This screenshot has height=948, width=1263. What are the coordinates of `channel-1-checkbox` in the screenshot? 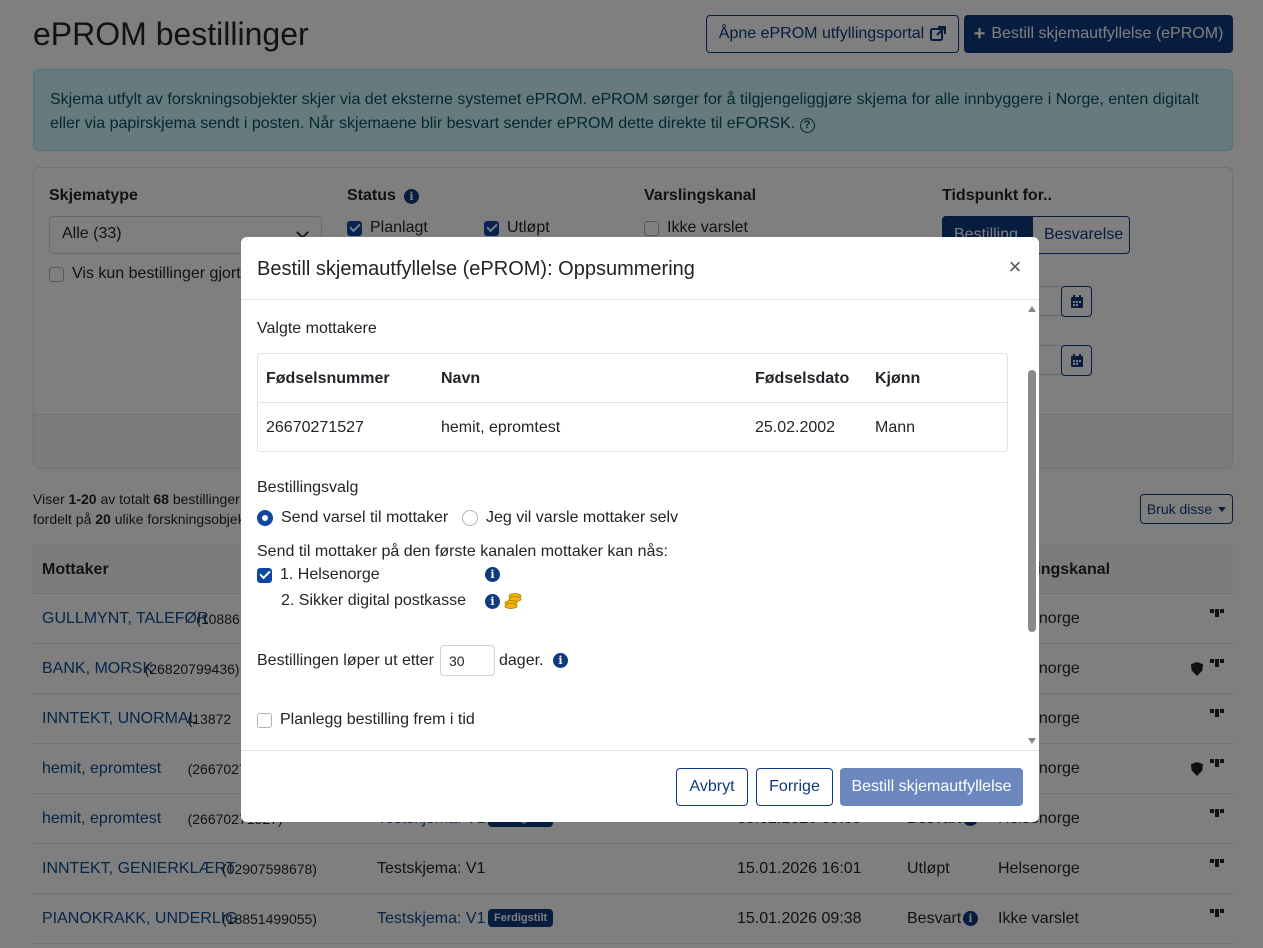 It's located at (264, 575).